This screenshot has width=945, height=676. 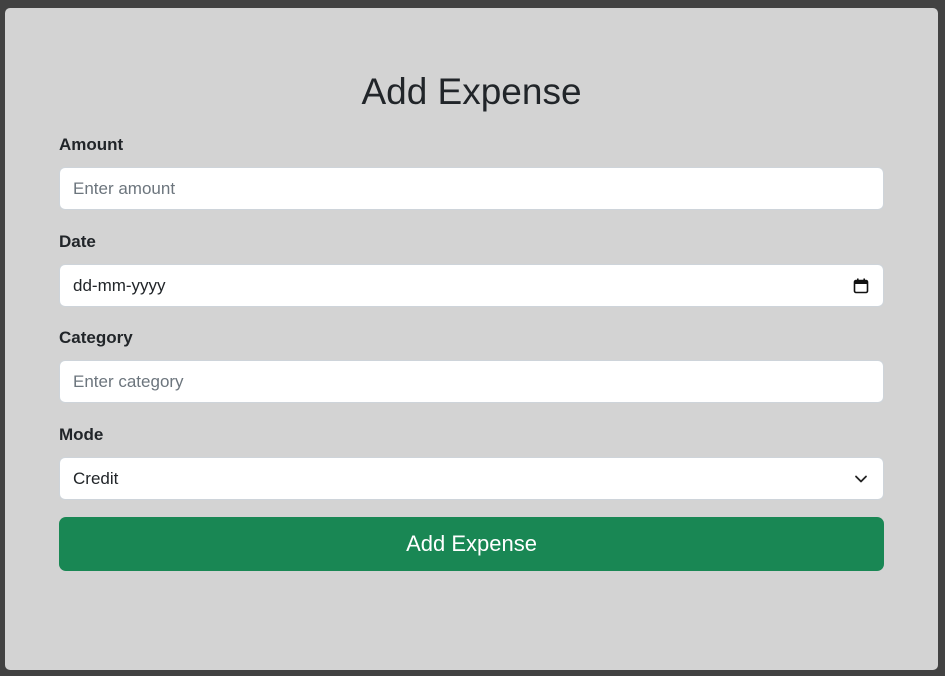 What do you see at coordinates (77, 241) in the screenshot?
I see `date-label: Date` at bounding box center [77, 241].